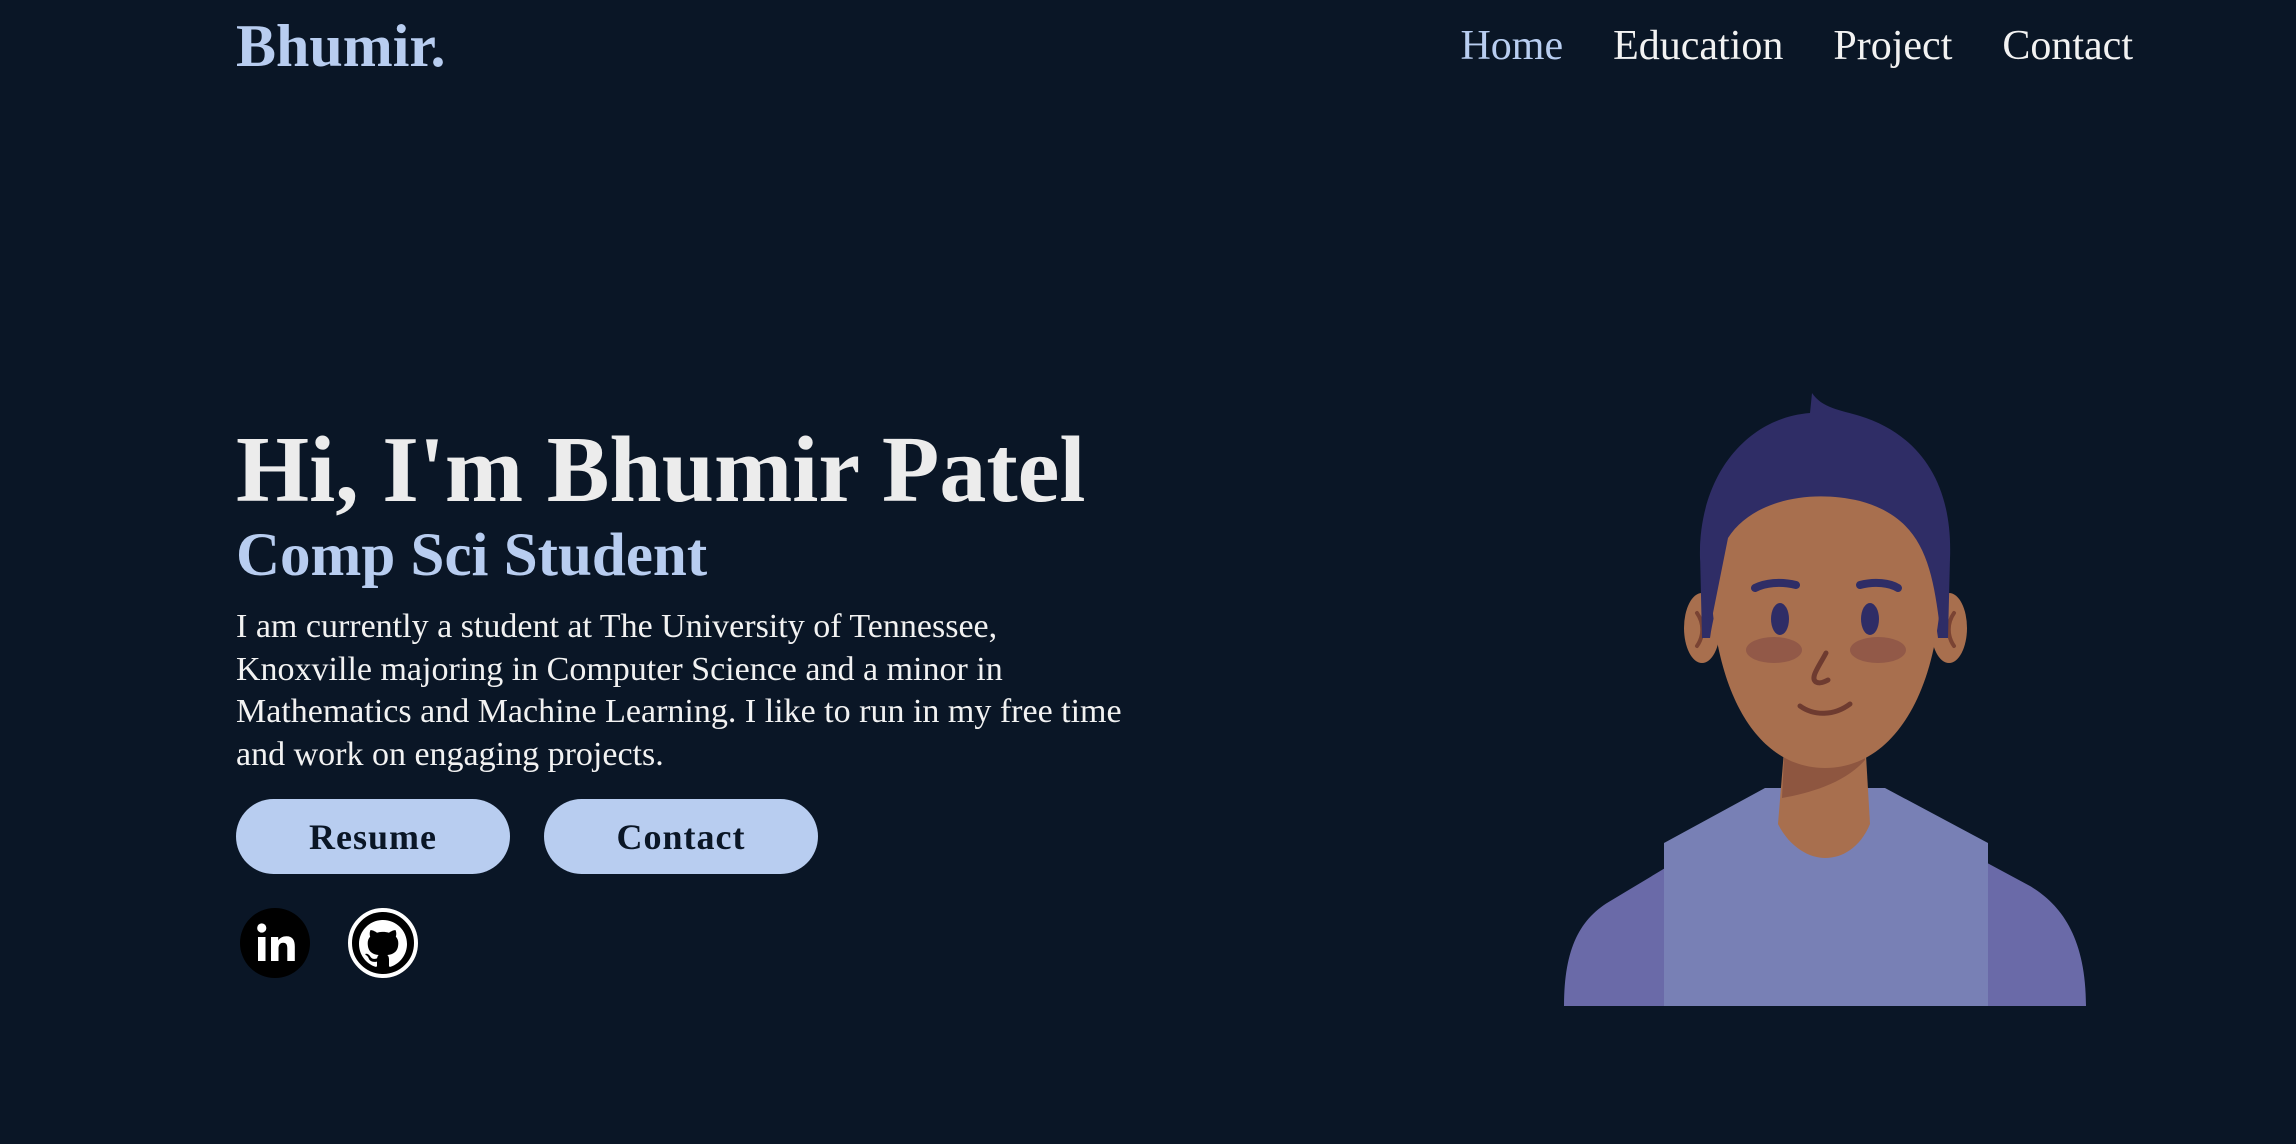  What do you see at coordinates (2067, 46) in the screenshot?
I see `nav-contact: Contact` at bounding box center [2067, 46].